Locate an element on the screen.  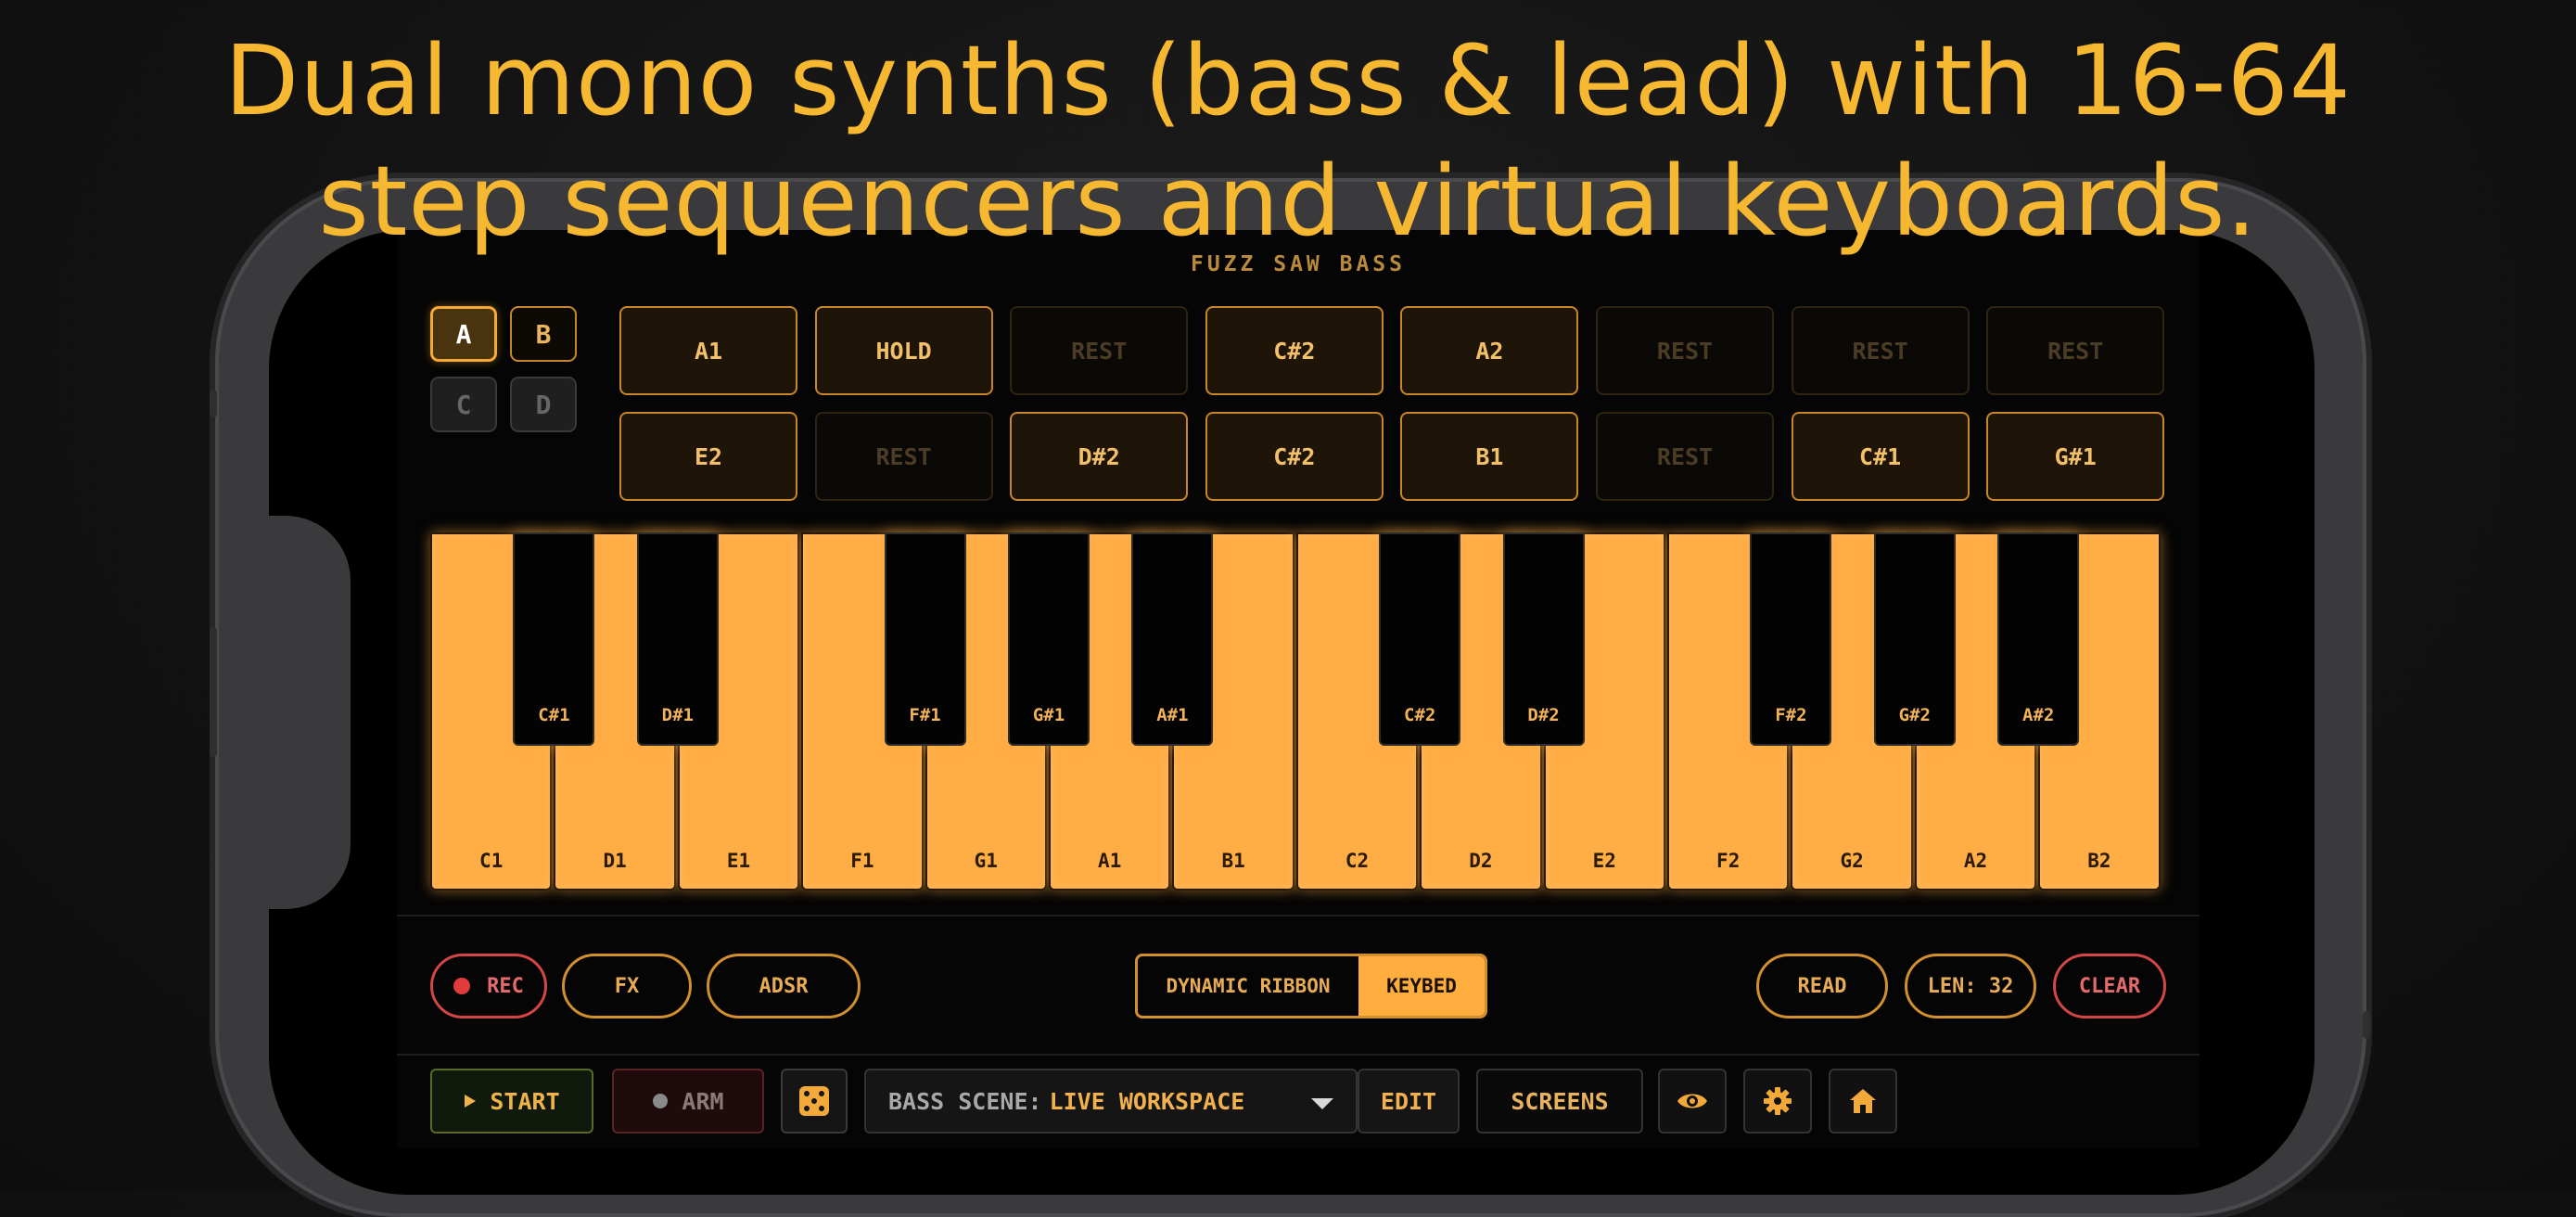
sequencer-step: G#1 is located at coordinates (2075, 456).